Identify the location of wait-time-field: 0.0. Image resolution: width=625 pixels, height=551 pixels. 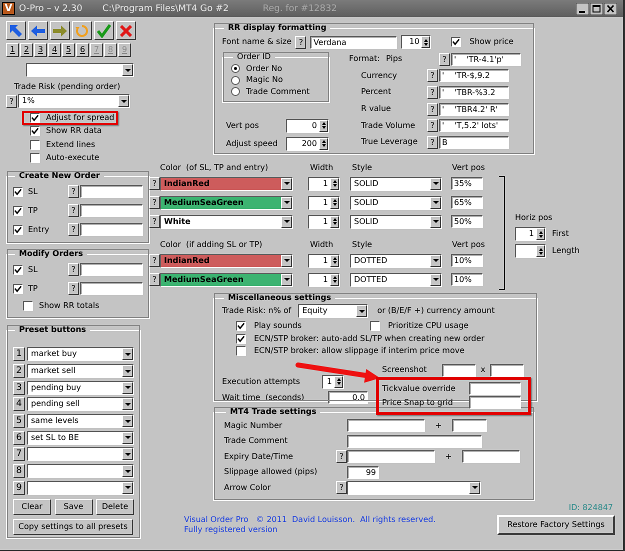
(348, 397).